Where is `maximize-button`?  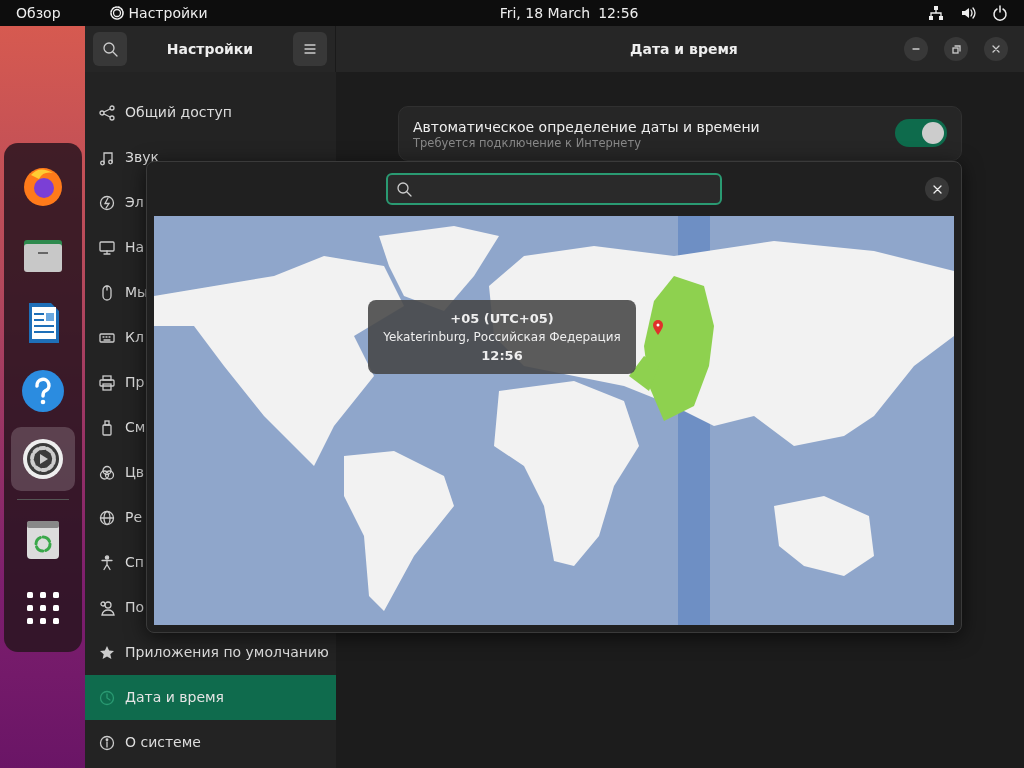
maximize-button is located at coordinates (956, 49).